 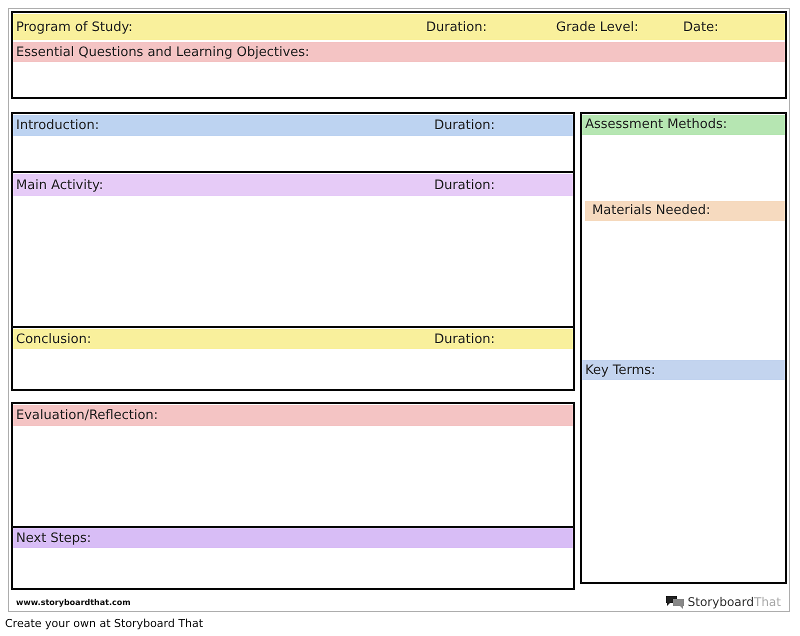 What do you see at coordinates (73, 602) in the screenshot?
I see `website-url: www.storyboardthat.com` at bounding box center [73, 602].